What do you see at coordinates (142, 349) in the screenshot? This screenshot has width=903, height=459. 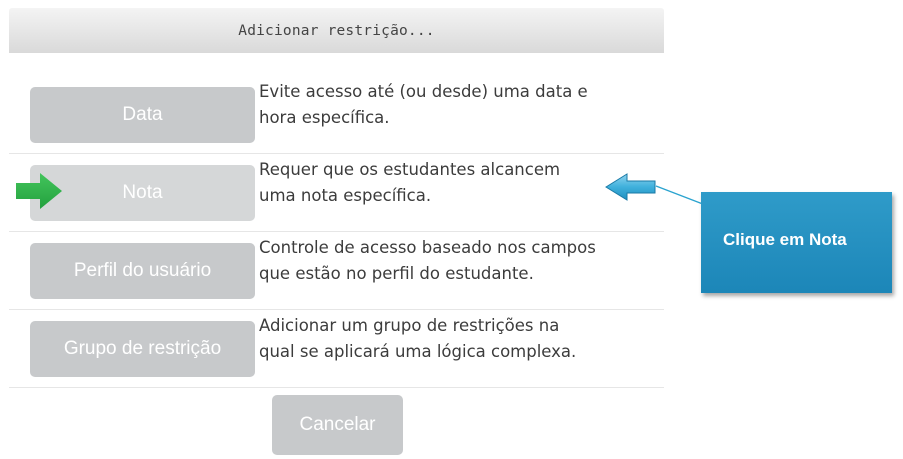 I see `grupo-de-restricao-button: Grupo de restrição` at bounding box center [142, 349].